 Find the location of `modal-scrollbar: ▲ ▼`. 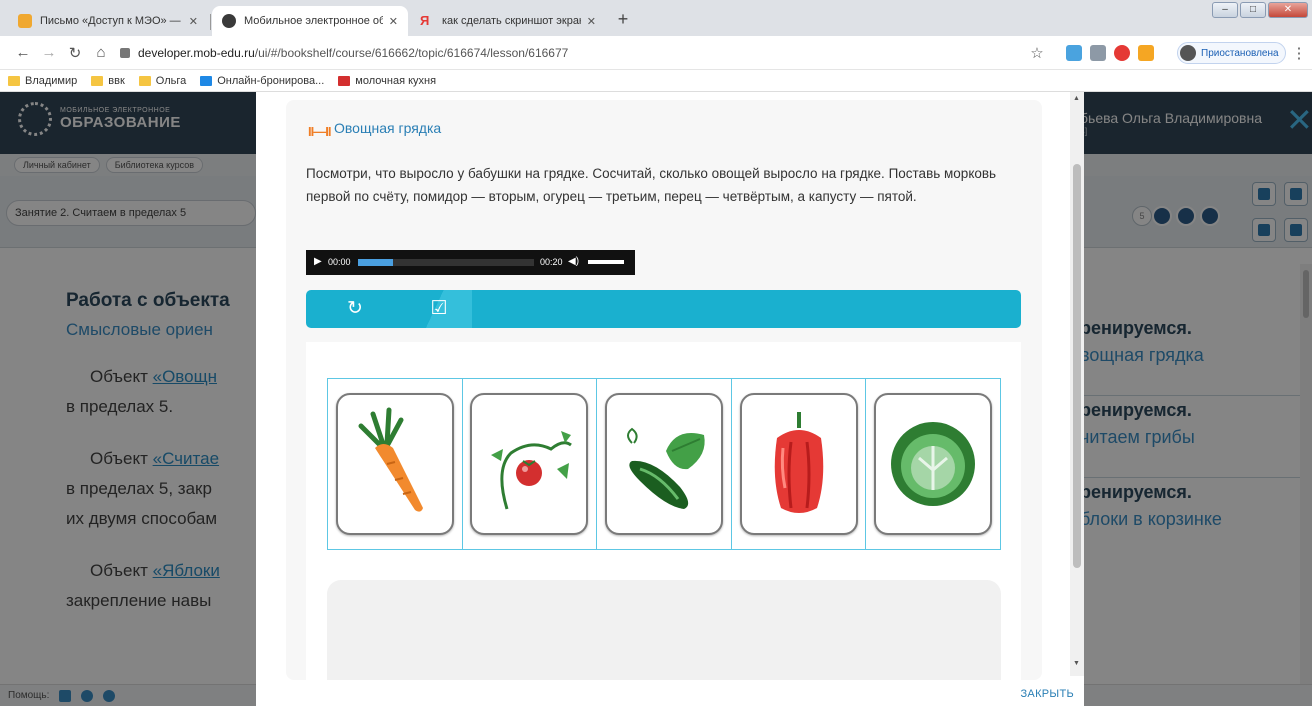

modal-scrollbar: ▲ ▼ is located at coordinates (1077, 384).